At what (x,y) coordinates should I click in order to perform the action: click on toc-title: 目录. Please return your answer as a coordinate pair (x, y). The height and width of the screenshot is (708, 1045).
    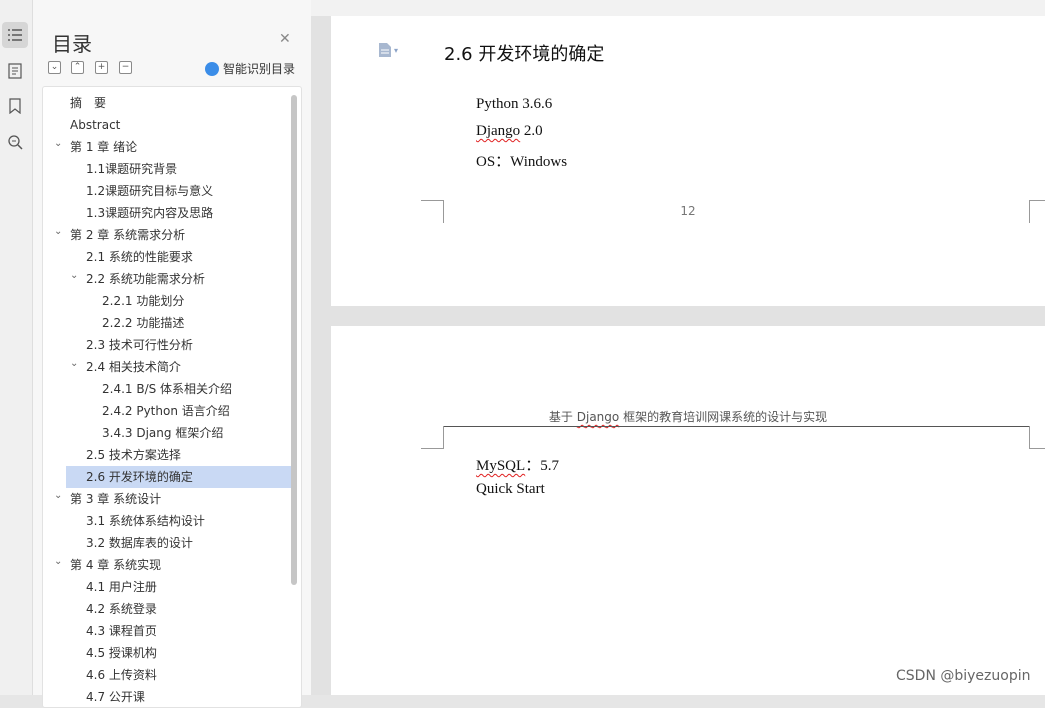
    Looking at the image, I should click on (72, 44).